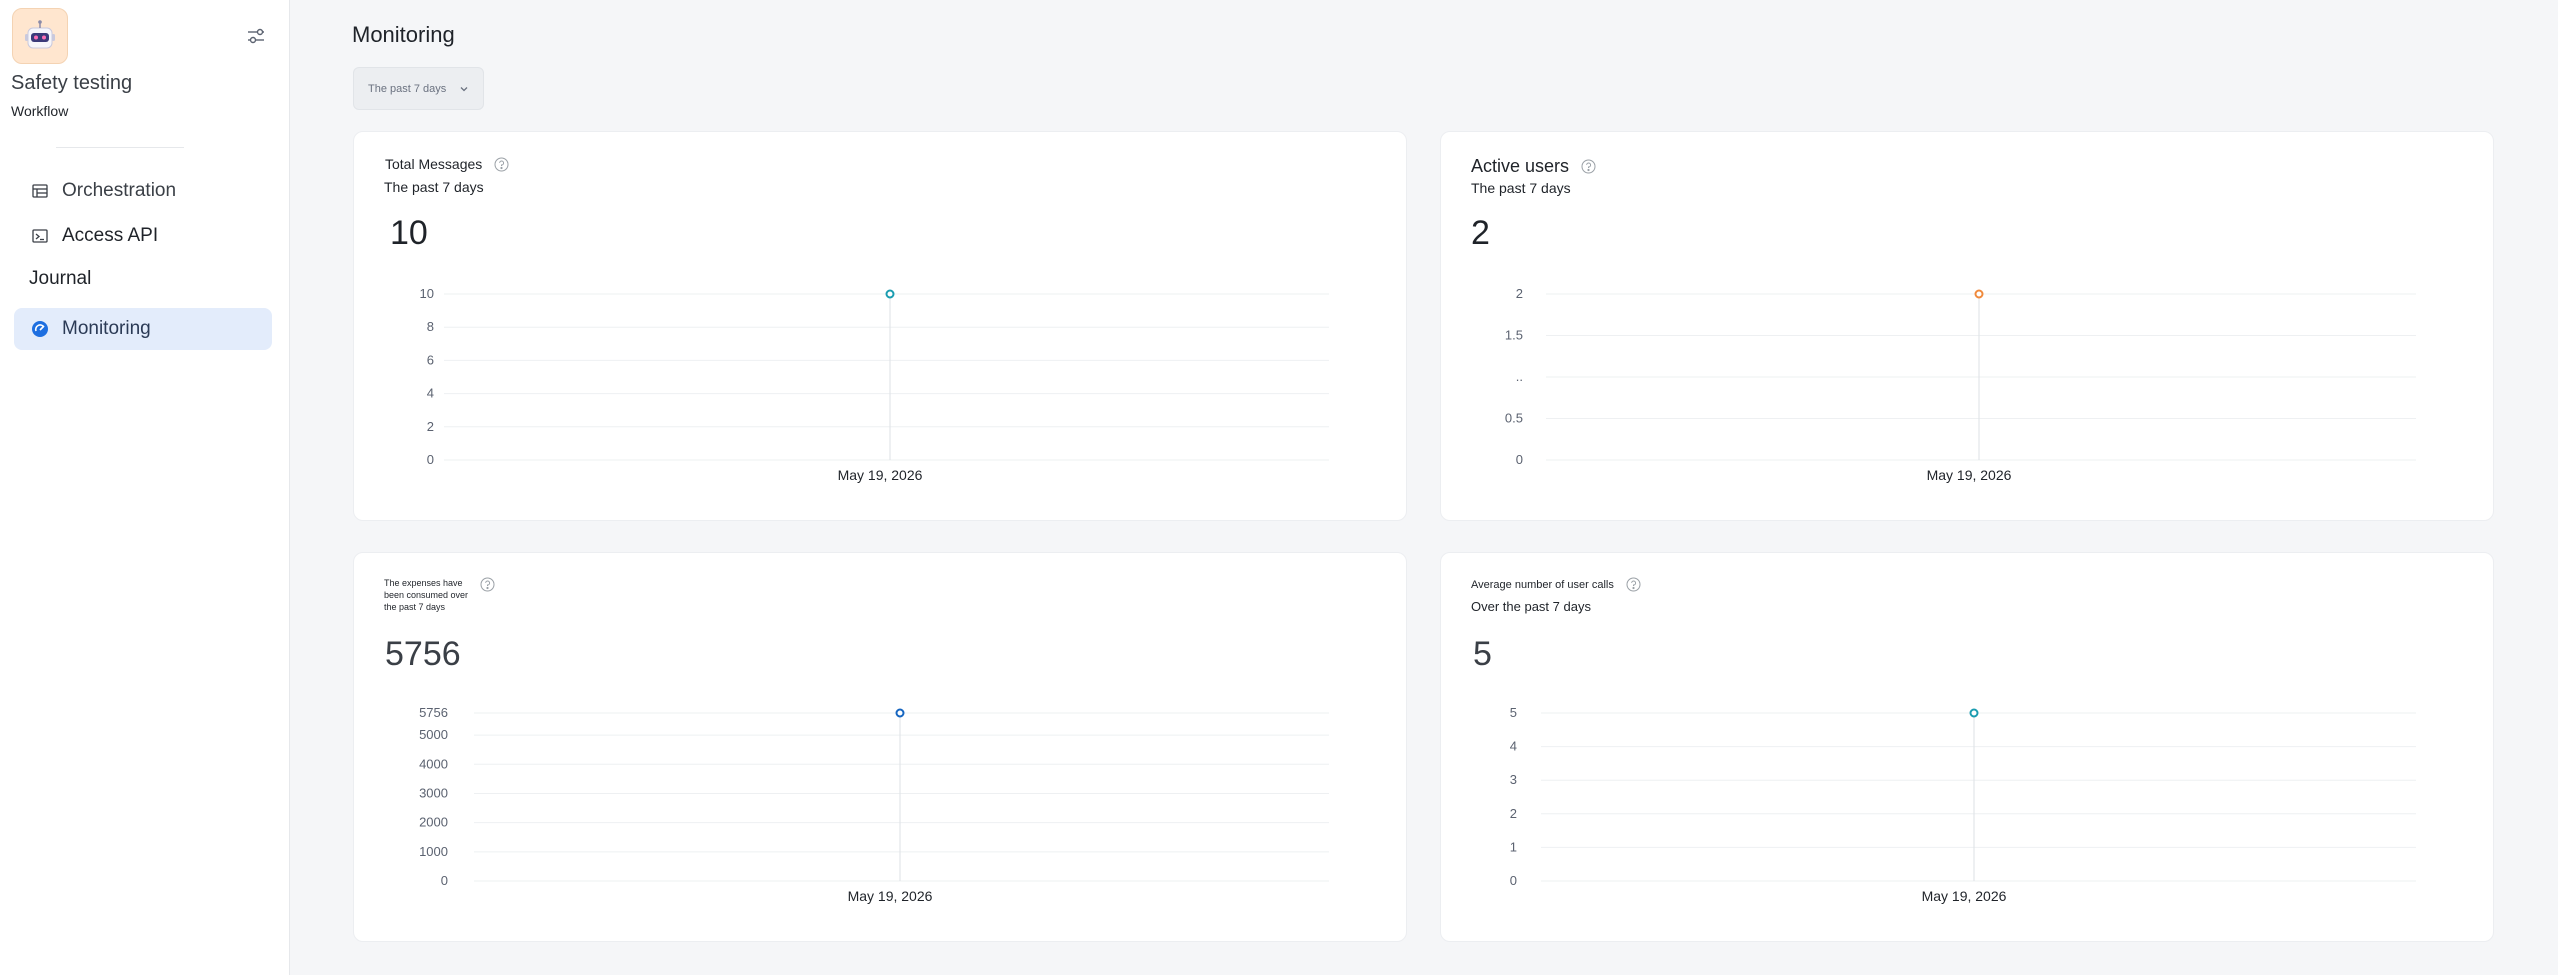 The width and height of the screenshot is (2558, 975). Describe the element at coordinates (403, 34) in the screenshot. I see `page-title: Monitoring` at that location.